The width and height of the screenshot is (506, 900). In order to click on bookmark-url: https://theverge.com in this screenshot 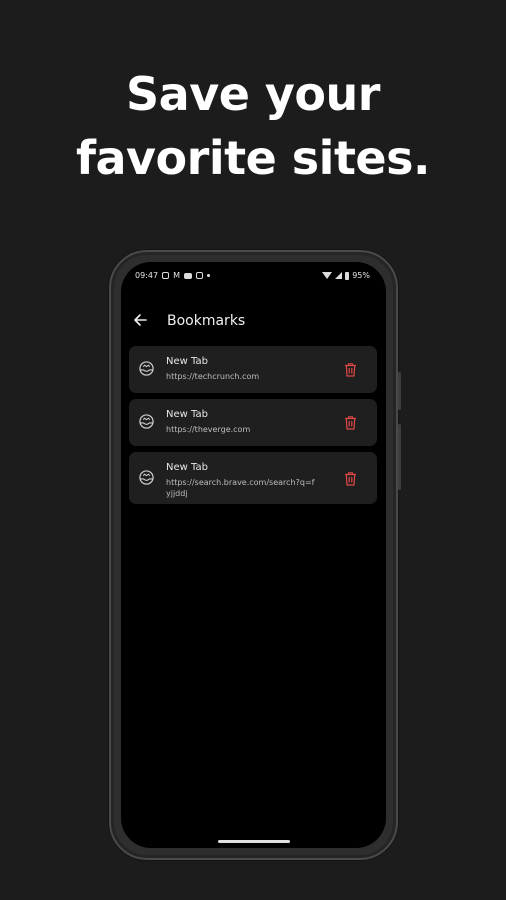, I will do `click(208, 429)`.